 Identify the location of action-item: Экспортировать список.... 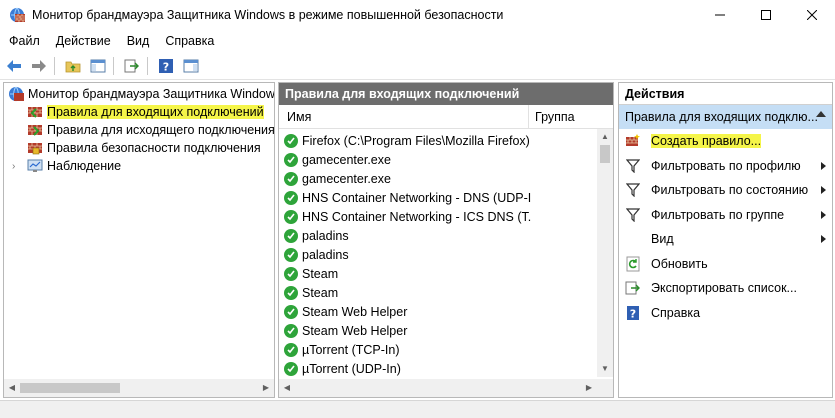
(725, 288).